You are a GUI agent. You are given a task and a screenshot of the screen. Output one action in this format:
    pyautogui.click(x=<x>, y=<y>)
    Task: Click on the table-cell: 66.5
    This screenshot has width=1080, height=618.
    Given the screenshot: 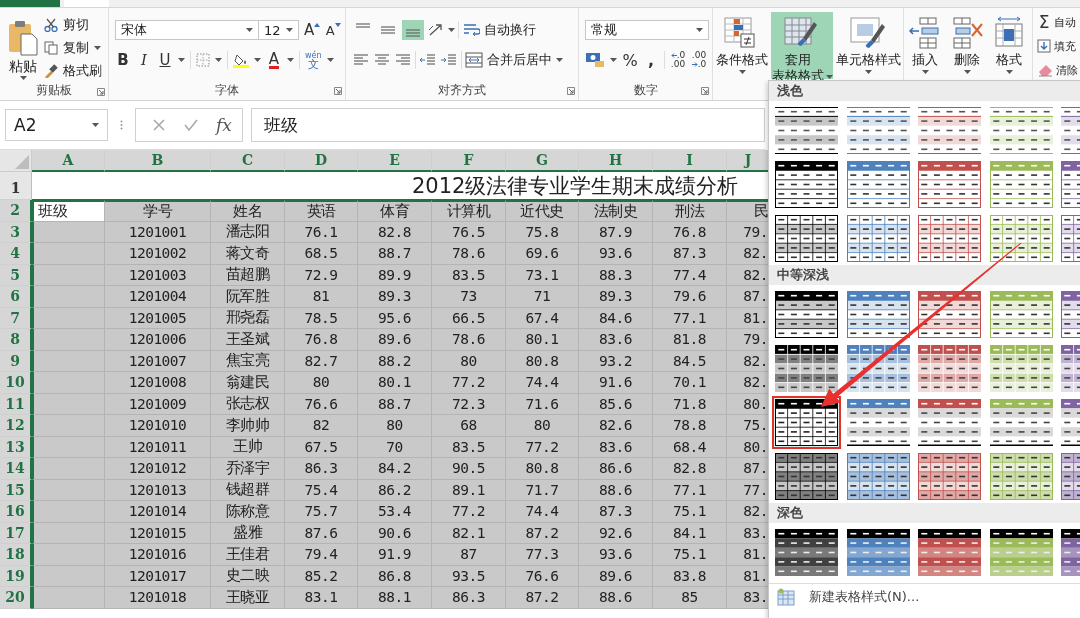 What is the action you would take?
    pyautogui.click(x=469, y=318)
    